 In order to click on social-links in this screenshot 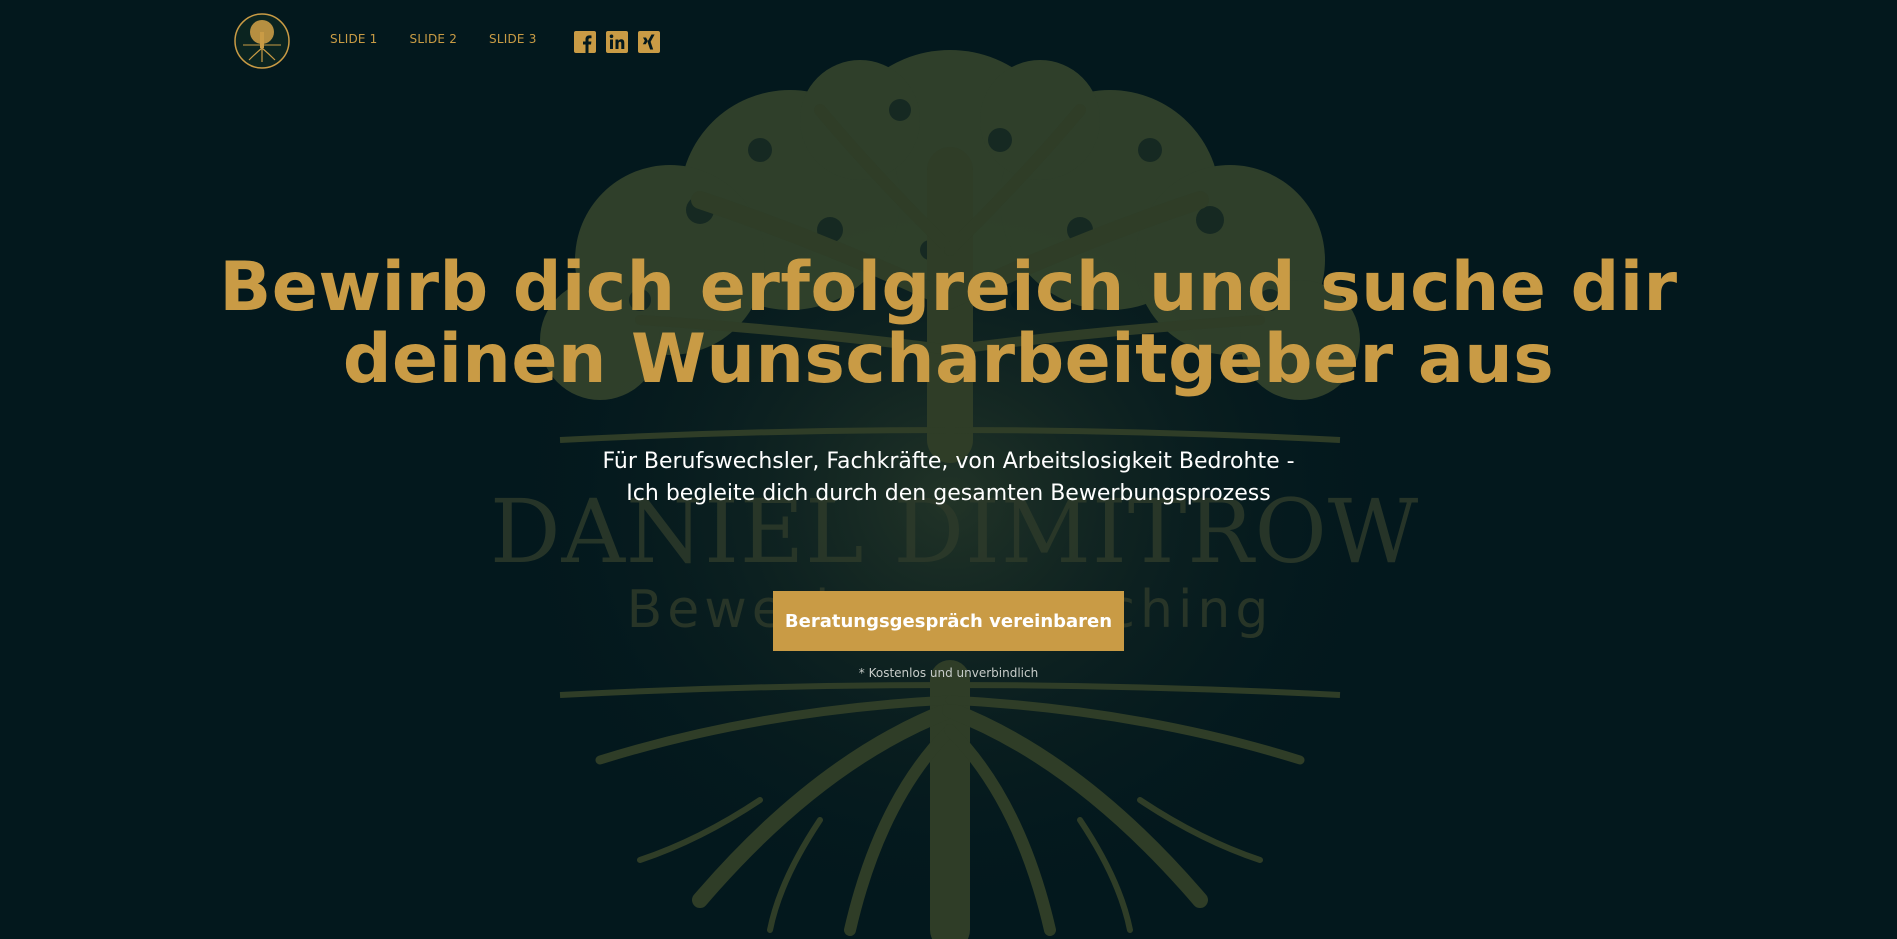, I will do `click(617, 42)`.